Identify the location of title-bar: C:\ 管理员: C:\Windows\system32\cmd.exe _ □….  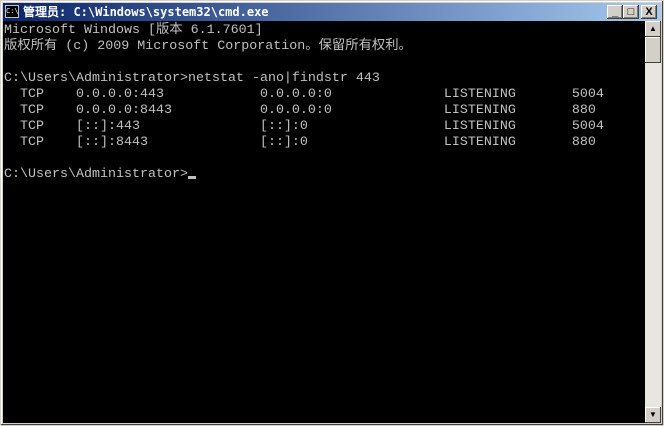
(332, 12).